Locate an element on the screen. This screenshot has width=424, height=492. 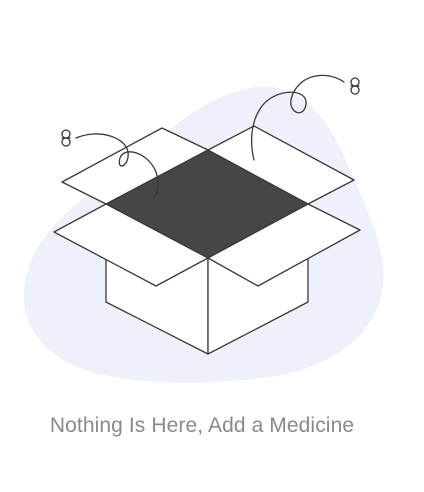
empty-state-message: Nothing Is Here, Add a Medicine is located at coordinates (202, 425).